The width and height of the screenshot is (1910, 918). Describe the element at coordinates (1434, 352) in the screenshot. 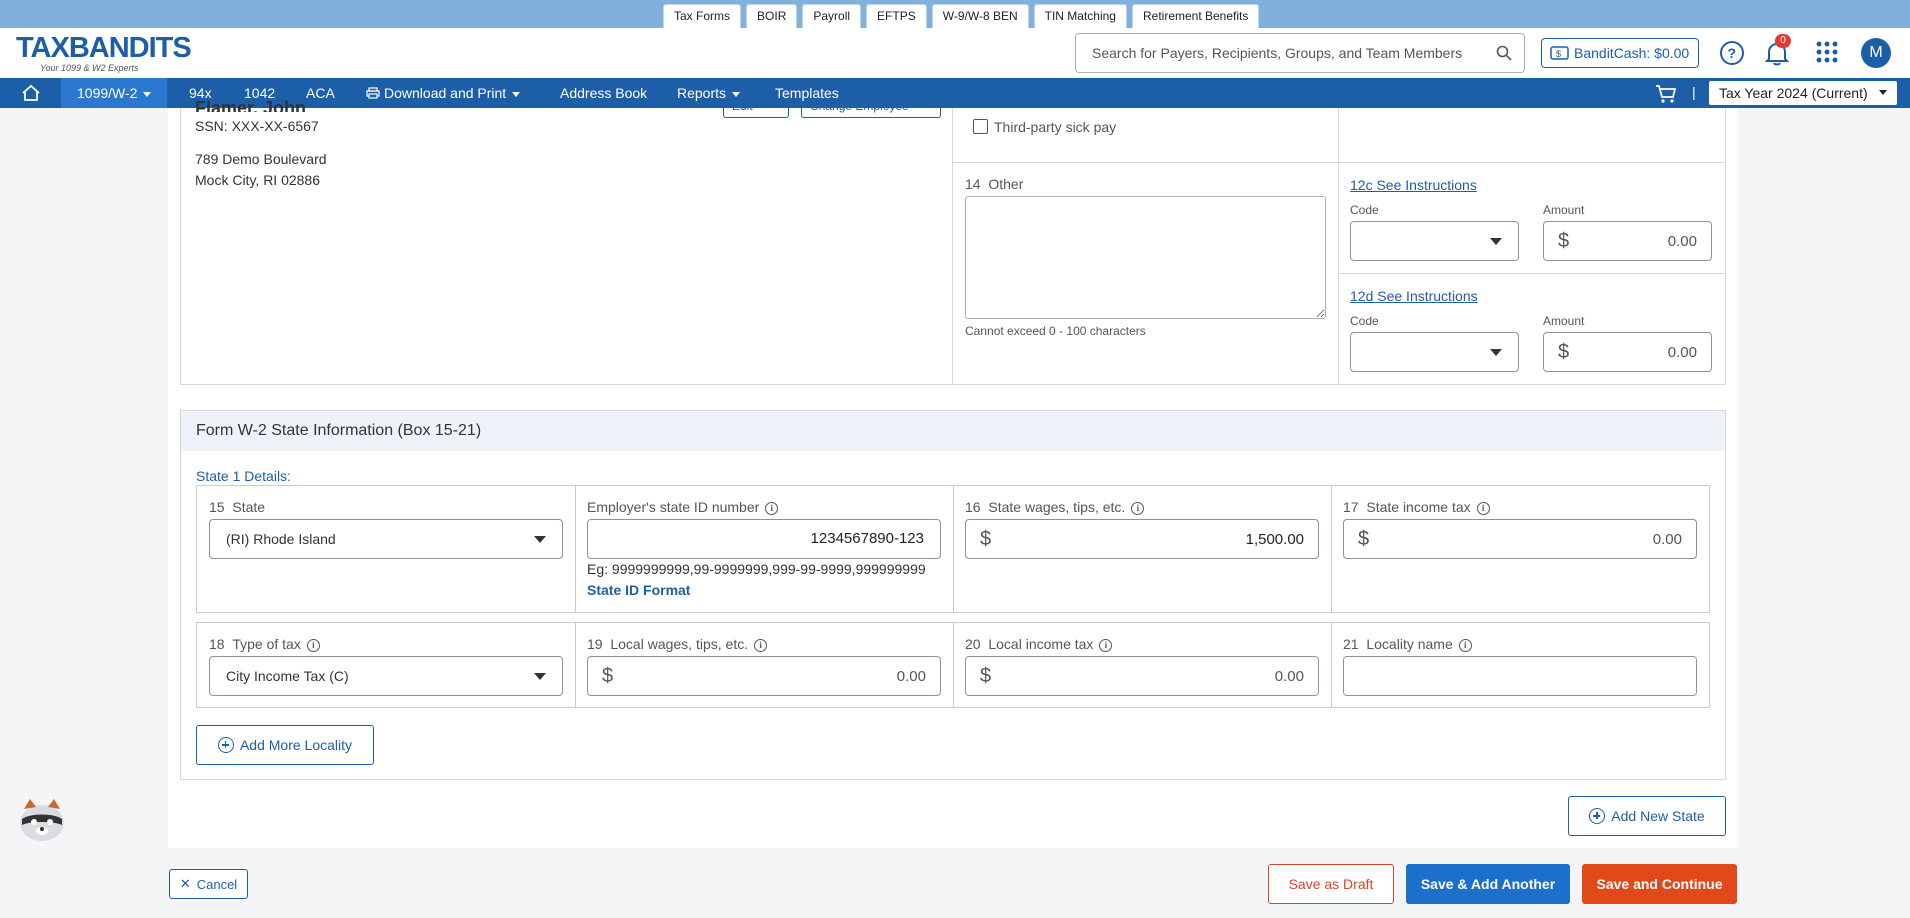

I see `box12d-code-select` at that location.